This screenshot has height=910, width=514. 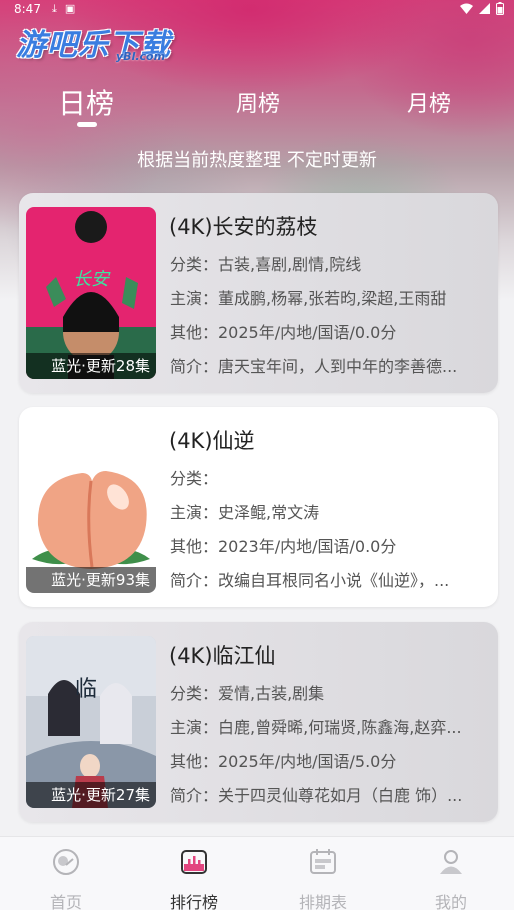 What do you see at coordinates (141, 56) in the screenshot?
I see `logo-sub-text: yBl.com` at bounding box center [141, 56].